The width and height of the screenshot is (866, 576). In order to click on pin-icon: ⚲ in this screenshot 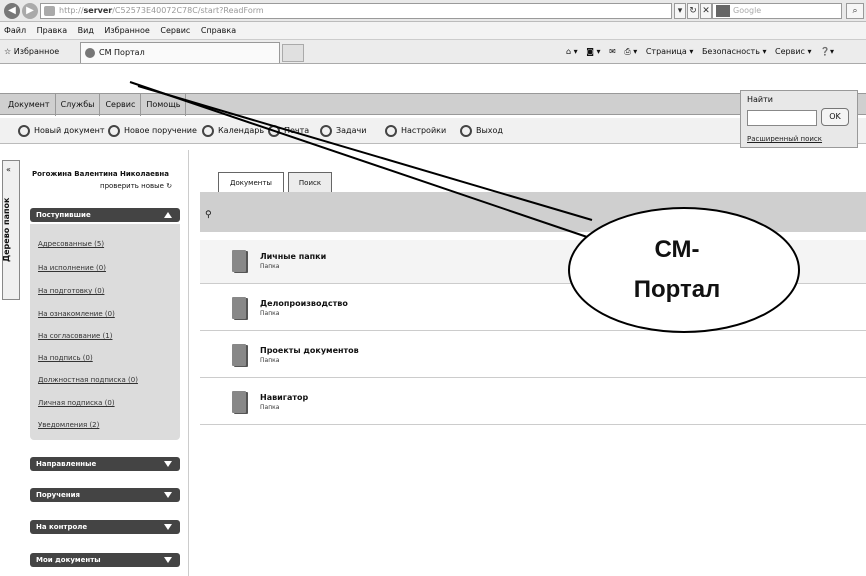, I will do `click(208, 215)`.